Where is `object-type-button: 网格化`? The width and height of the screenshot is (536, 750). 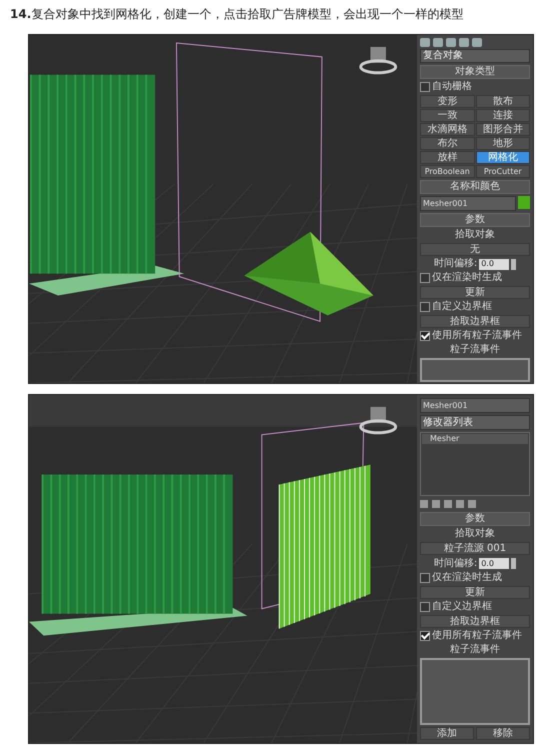
object-type-button: 网格化 is located at coordinates (503, 157).